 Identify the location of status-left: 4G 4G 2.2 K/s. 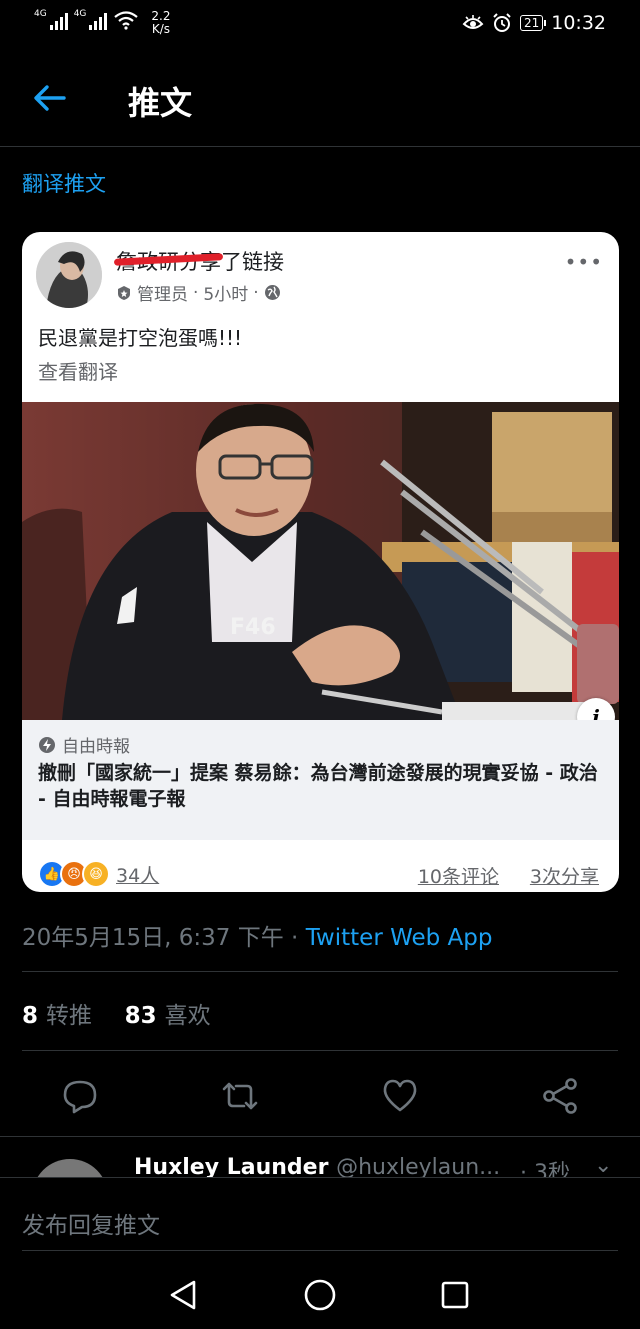
(102, 23).